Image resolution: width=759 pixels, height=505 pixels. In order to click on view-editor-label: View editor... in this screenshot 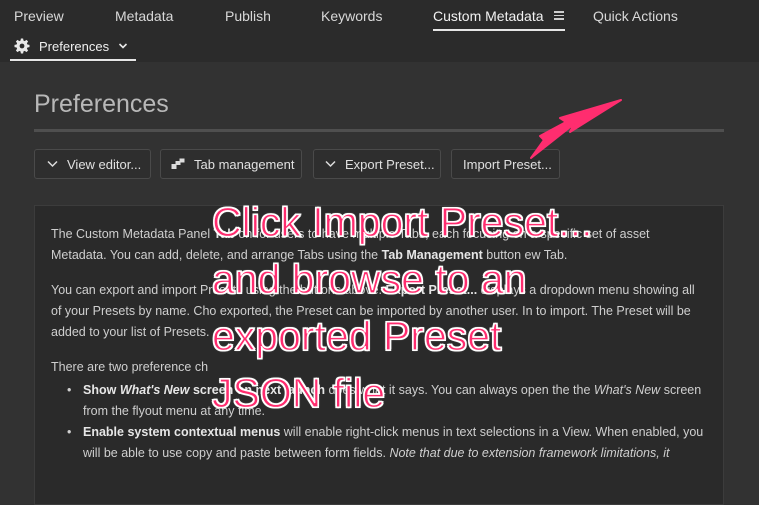, I will do `click(104, 164)`.